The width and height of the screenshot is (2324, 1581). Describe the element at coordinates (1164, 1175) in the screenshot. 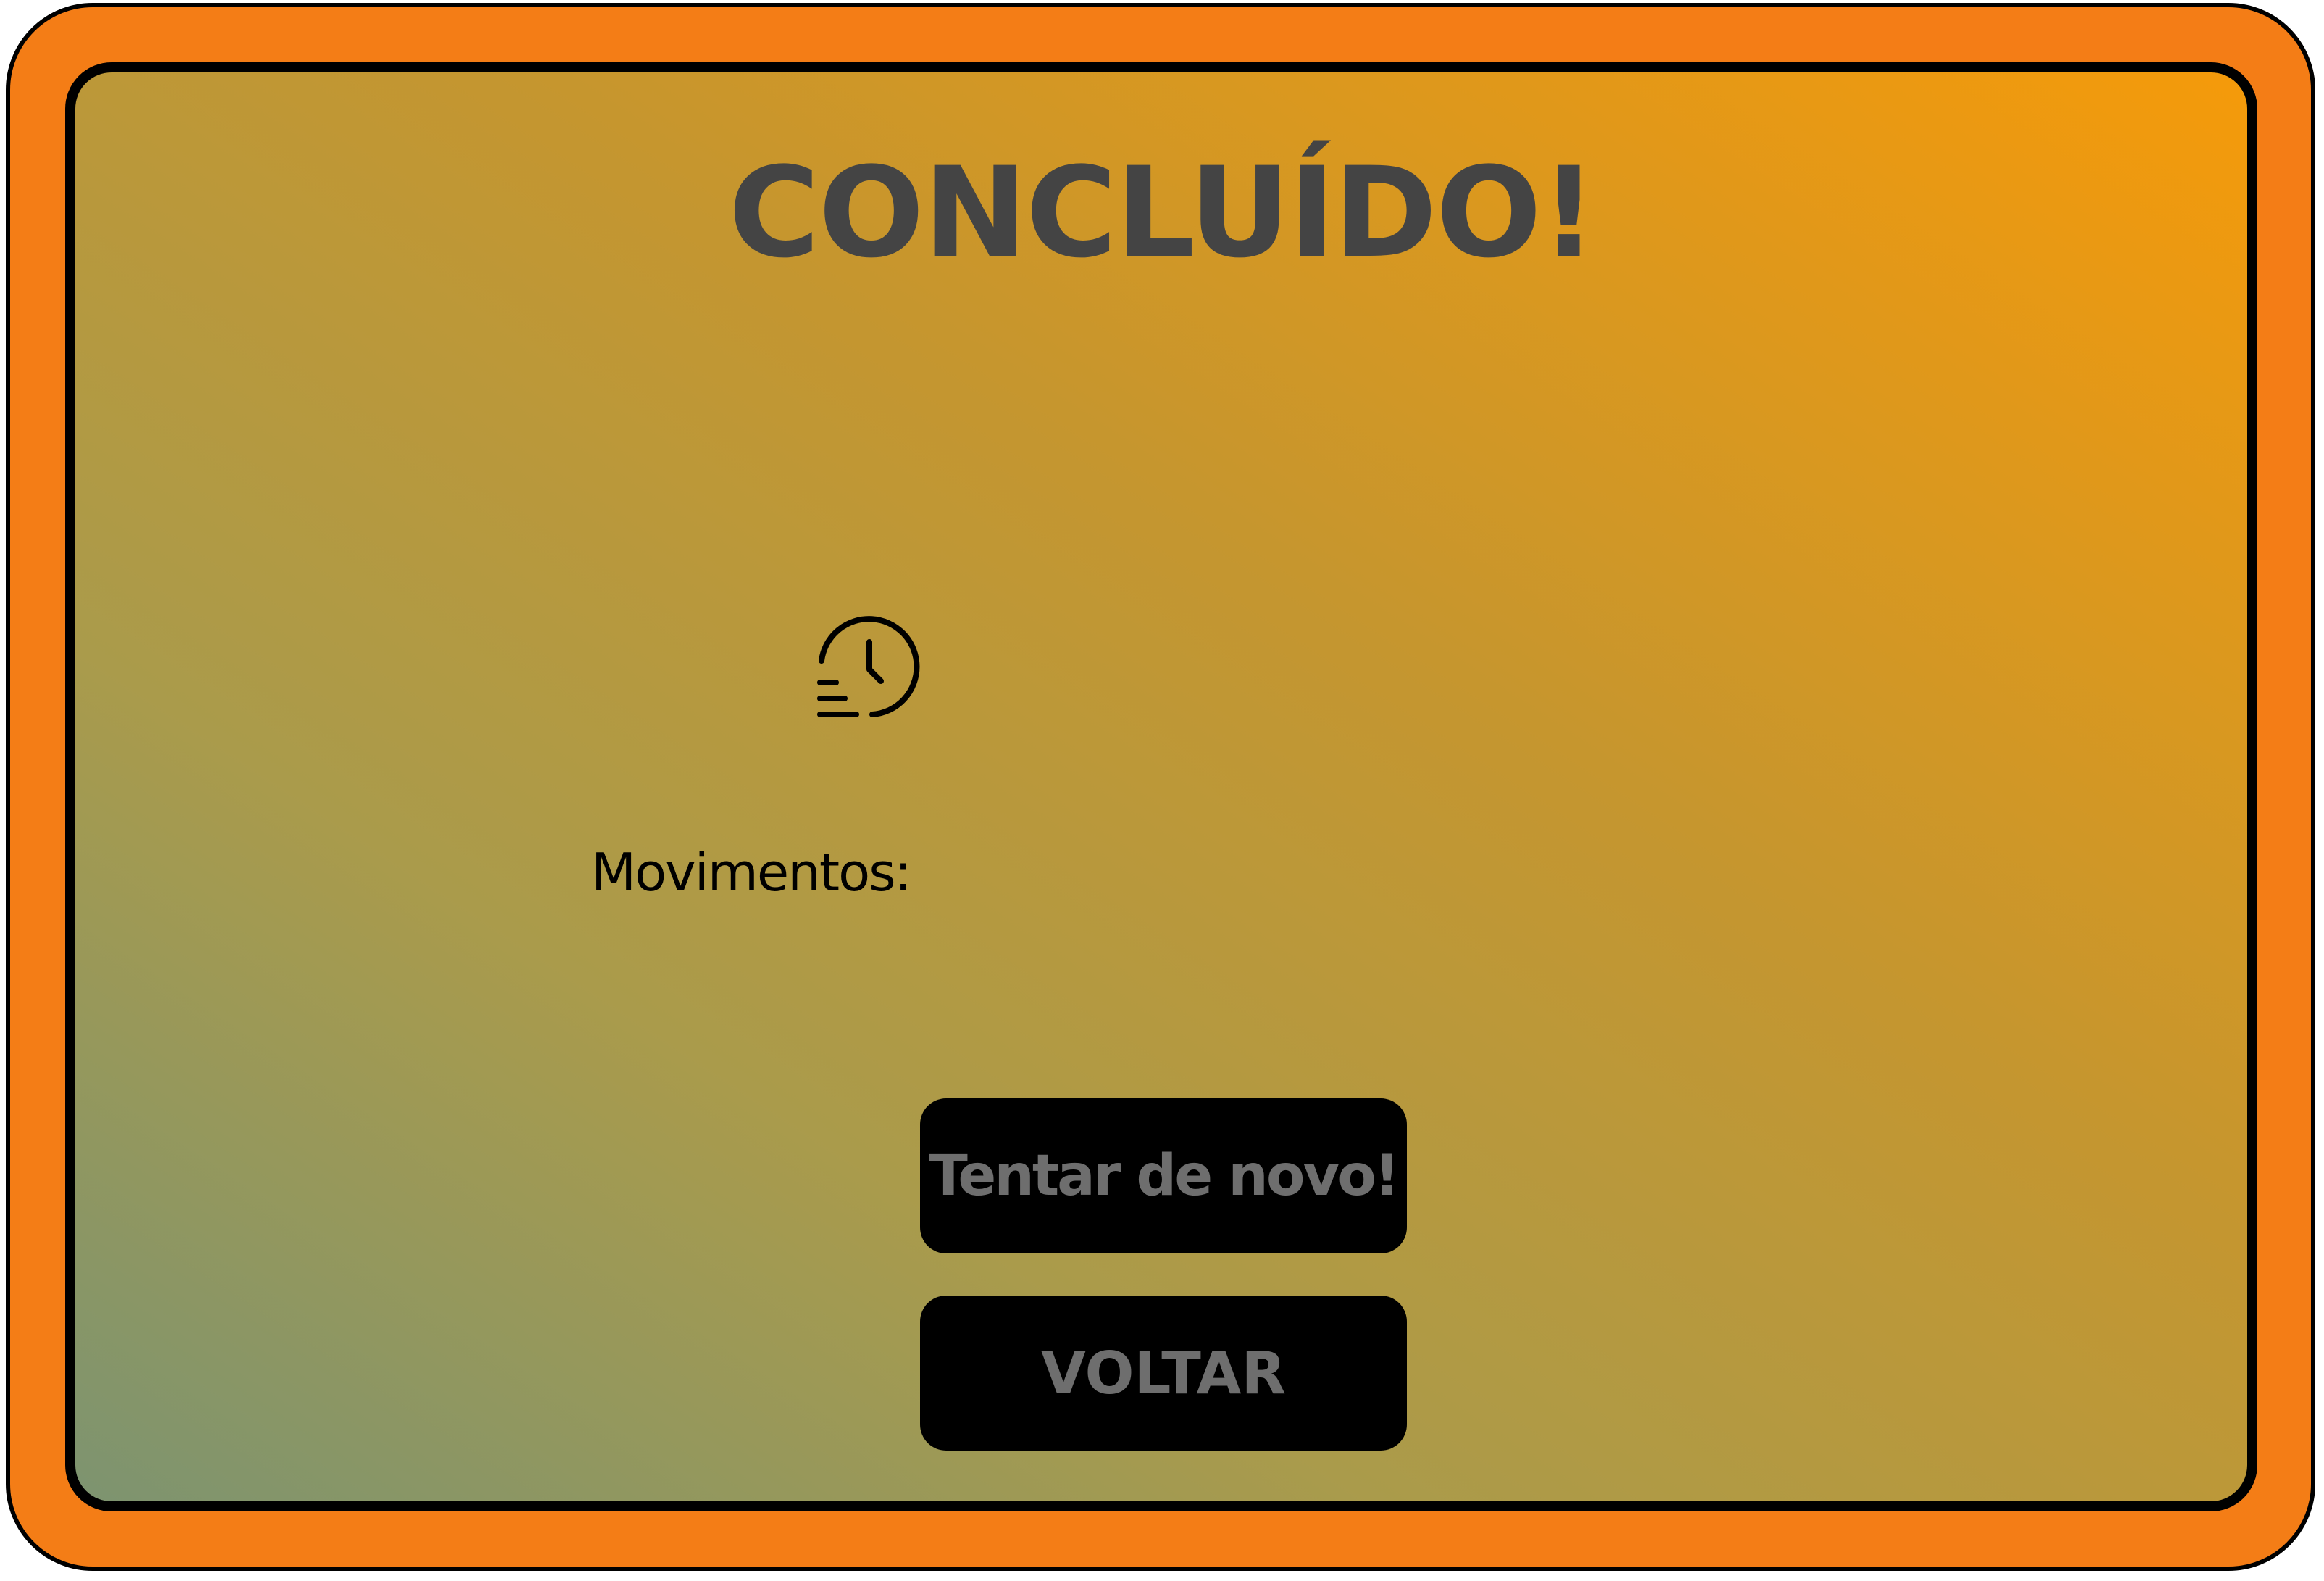

I see `retry-button: Tentar de novo!` at that location.